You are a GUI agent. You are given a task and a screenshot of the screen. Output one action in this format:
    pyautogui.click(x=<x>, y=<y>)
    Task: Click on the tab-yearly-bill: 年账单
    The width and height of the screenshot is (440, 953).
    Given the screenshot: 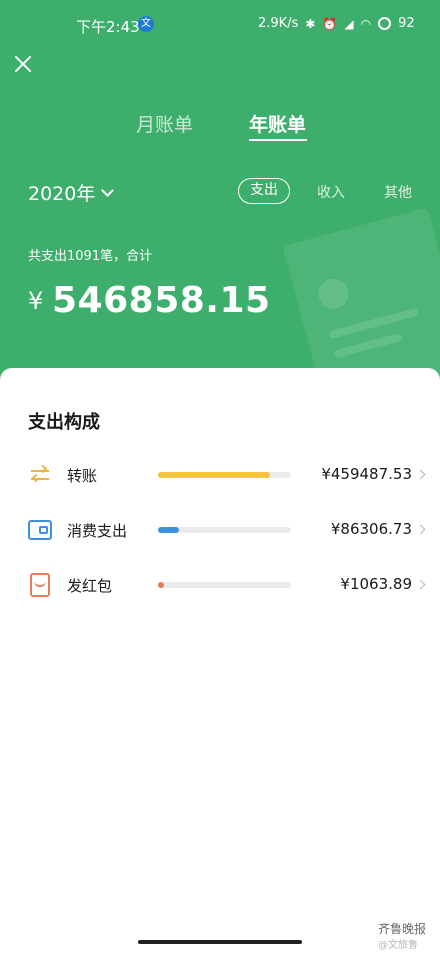 What is the action you would take?
    pyautogui.click(x=277, y=123)
    